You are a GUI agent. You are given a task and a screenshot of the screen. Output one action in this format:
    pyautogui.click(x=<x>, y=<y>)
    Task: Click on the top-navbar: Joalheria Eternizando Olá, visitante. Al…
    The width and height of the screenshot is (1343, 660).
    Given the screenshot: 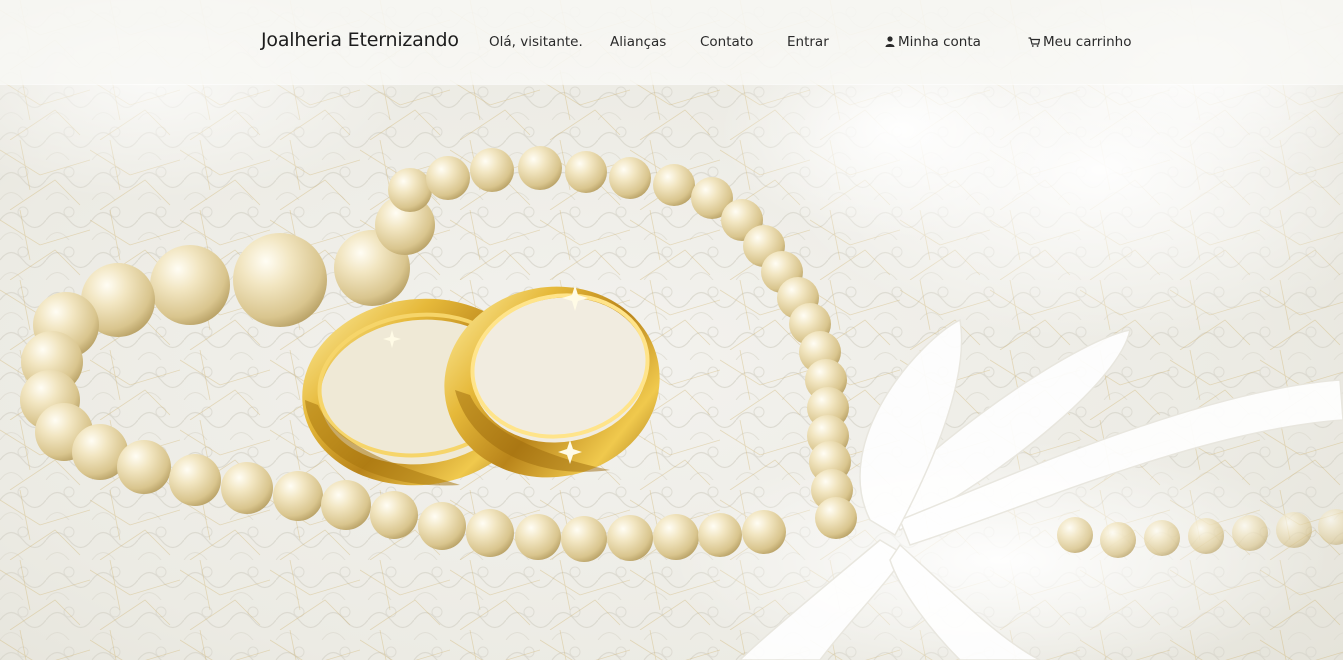 What is the action you would take?
    pyautogui.click(x=671, y=42)
    